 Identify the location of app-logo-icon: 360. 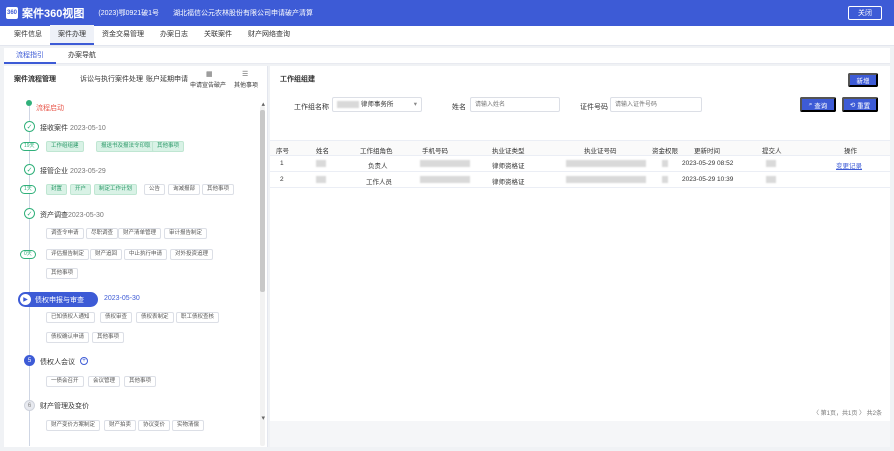
(12, 13).